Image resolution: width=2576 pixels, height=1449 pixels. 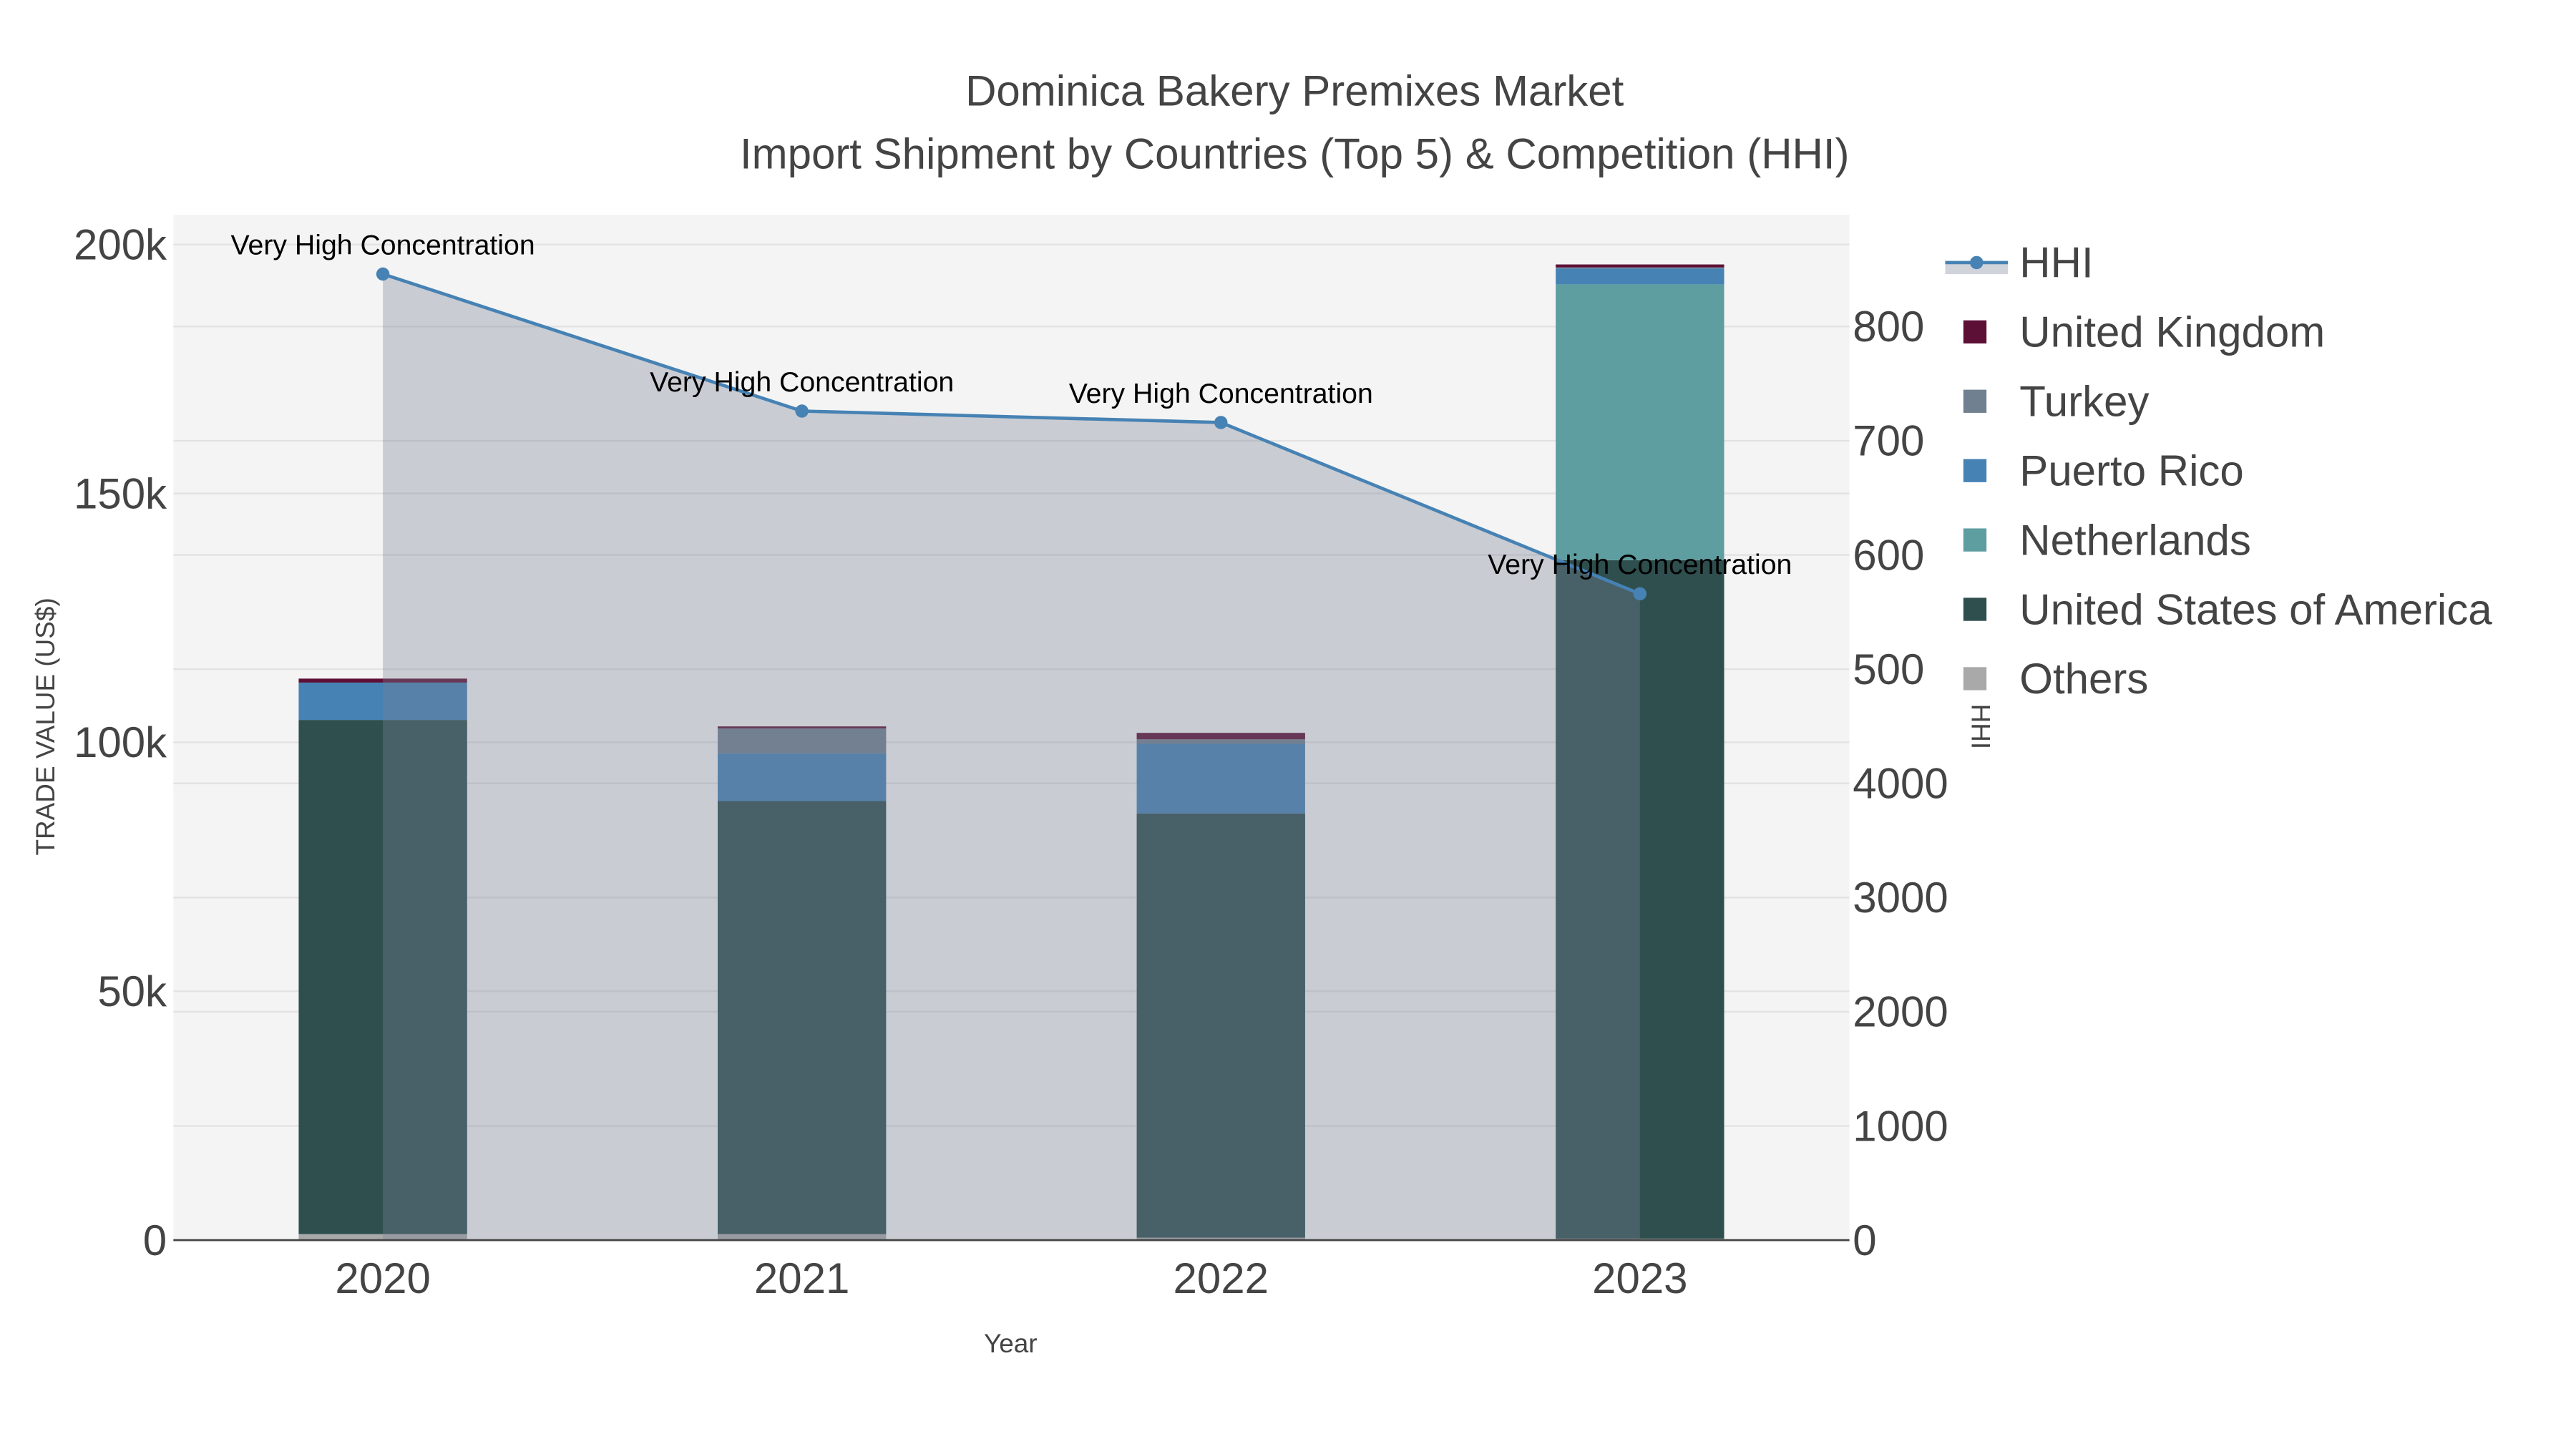 What do you see at coordinates (1640, 594) in the screenshot?
I see `hhi-point-2023` at bounding box center [1640, 594].